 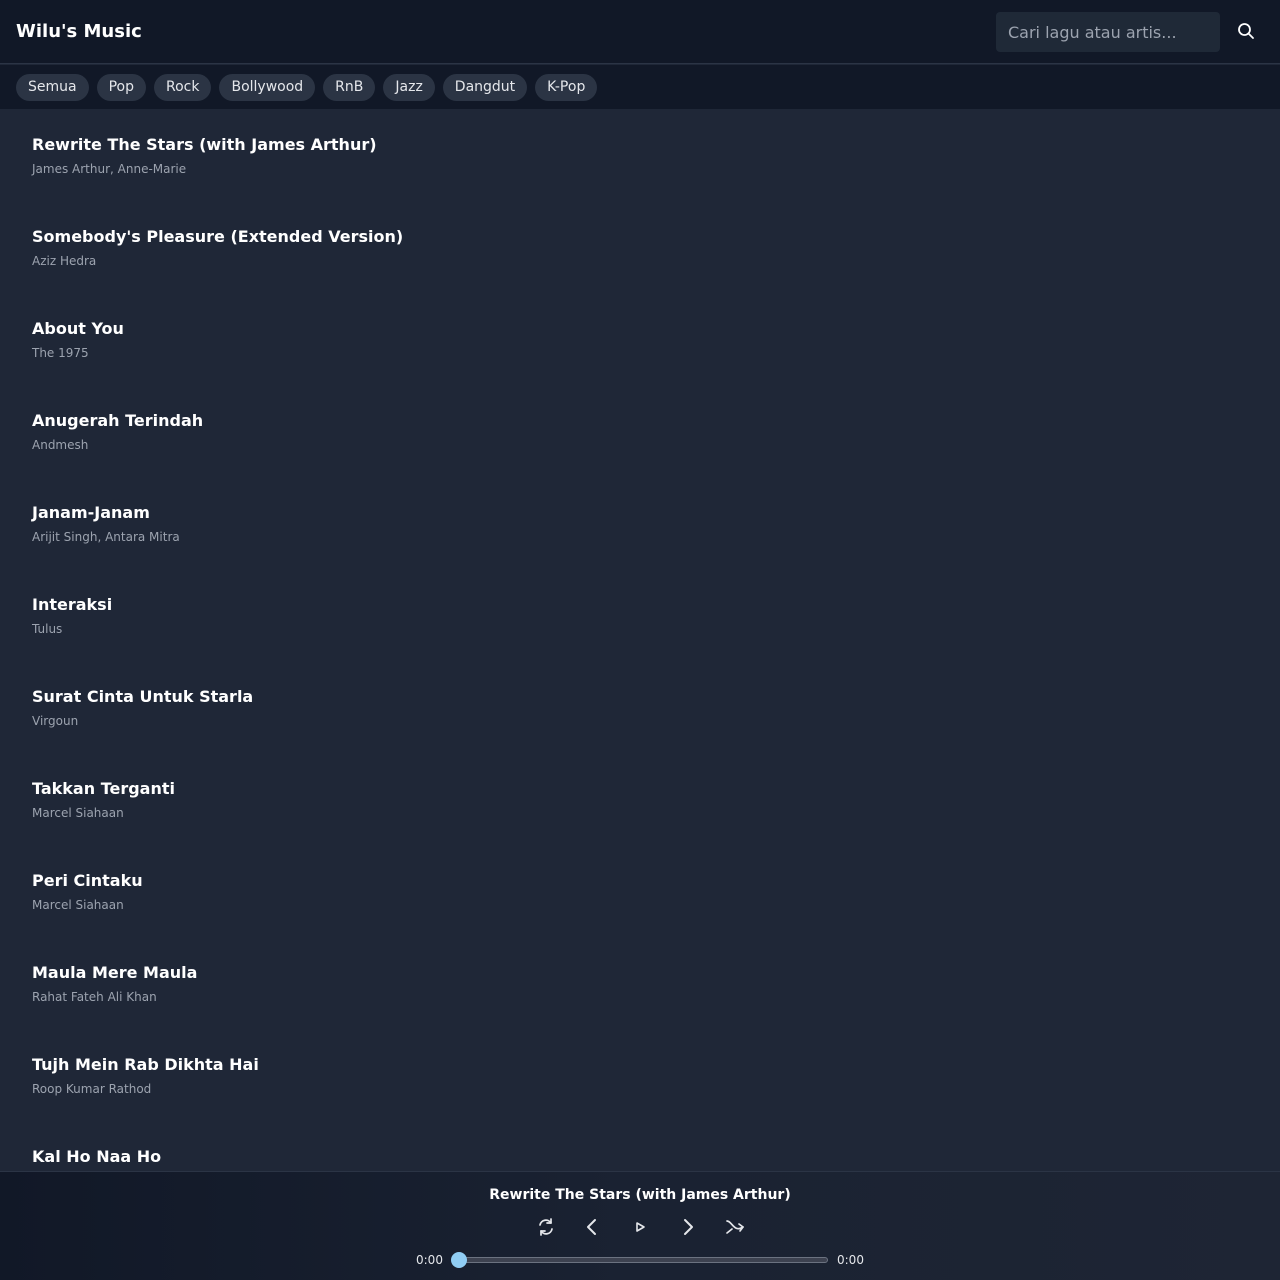 What do you see at coordinates (60, 353) in the screenshot?
I see `song-artist: The 1975` at bounding box center [60, 353].